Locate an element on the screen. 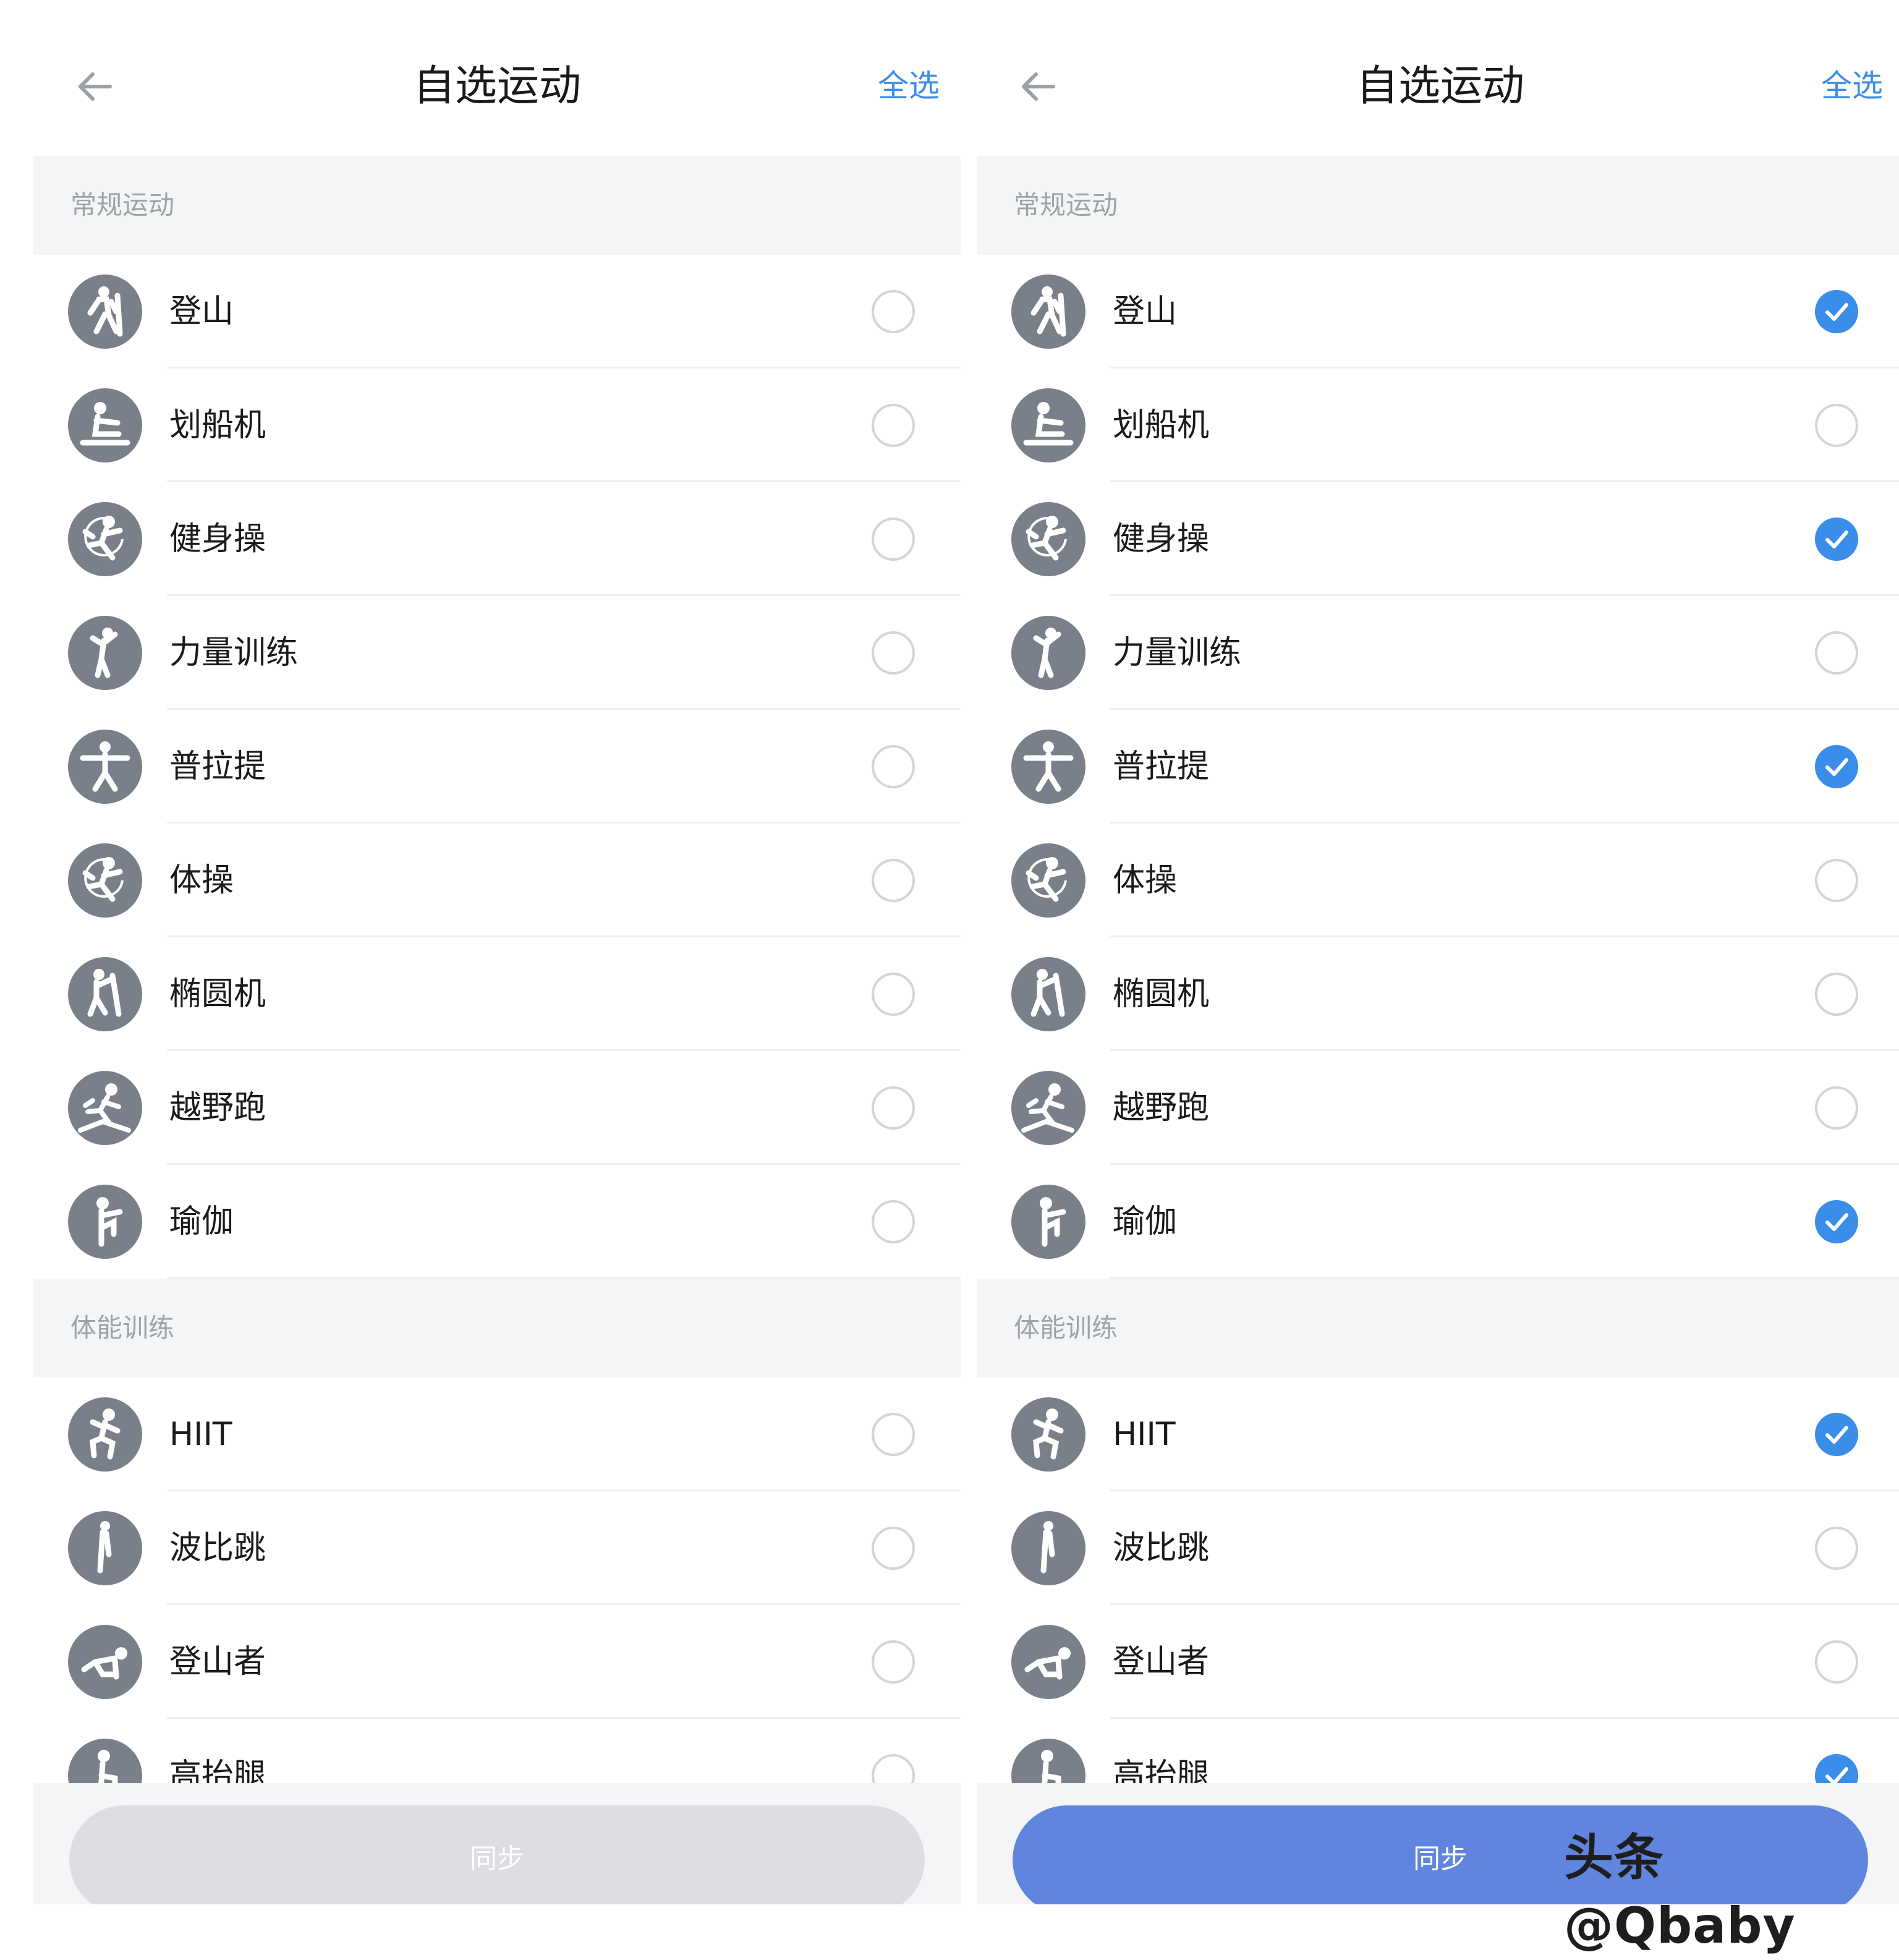 The width and height of the screenshot is (1899, 1960). burpee-icon is located at coordinates (1048, 1548).